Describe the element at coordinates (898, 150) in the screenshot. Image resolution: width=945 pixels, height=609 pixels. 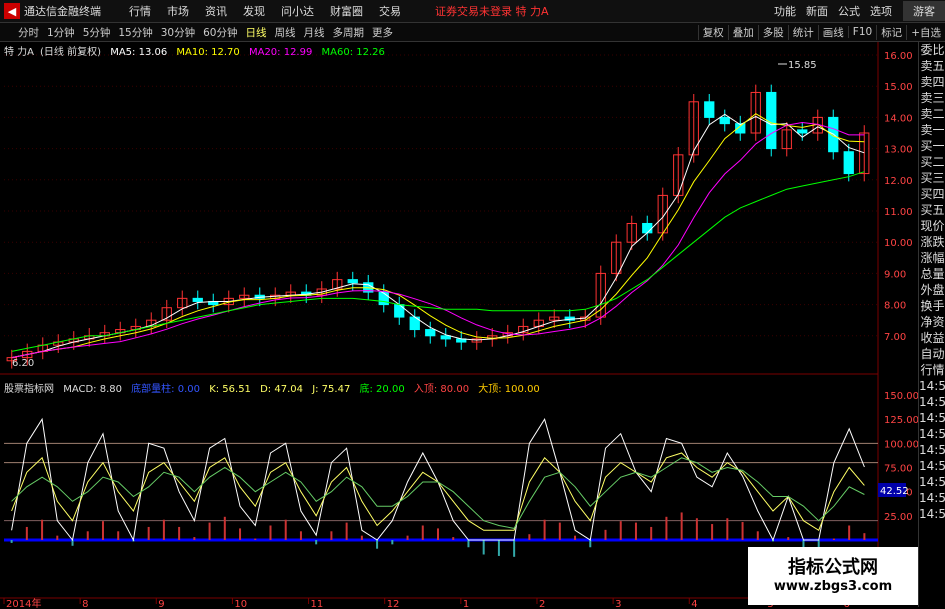
I see `price-axis-label: 13.00` at that location.